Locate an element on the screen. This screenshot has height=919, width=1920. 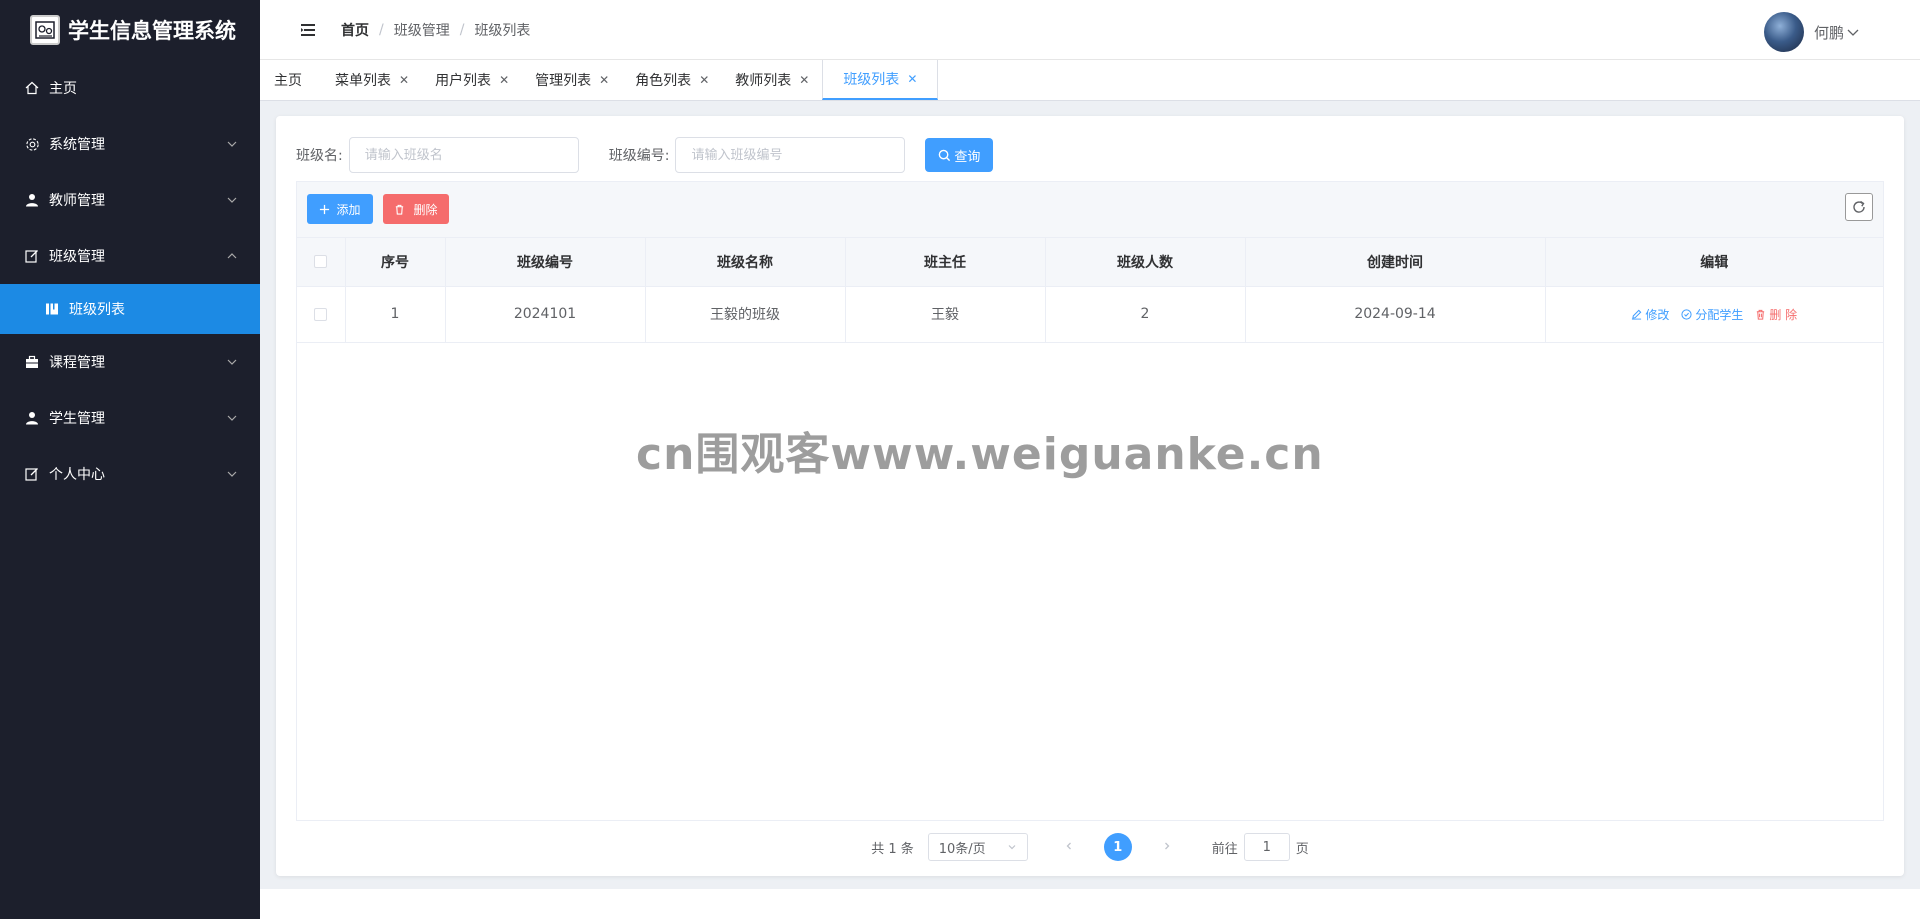
class-code-input is located at coordinates (790, 155).